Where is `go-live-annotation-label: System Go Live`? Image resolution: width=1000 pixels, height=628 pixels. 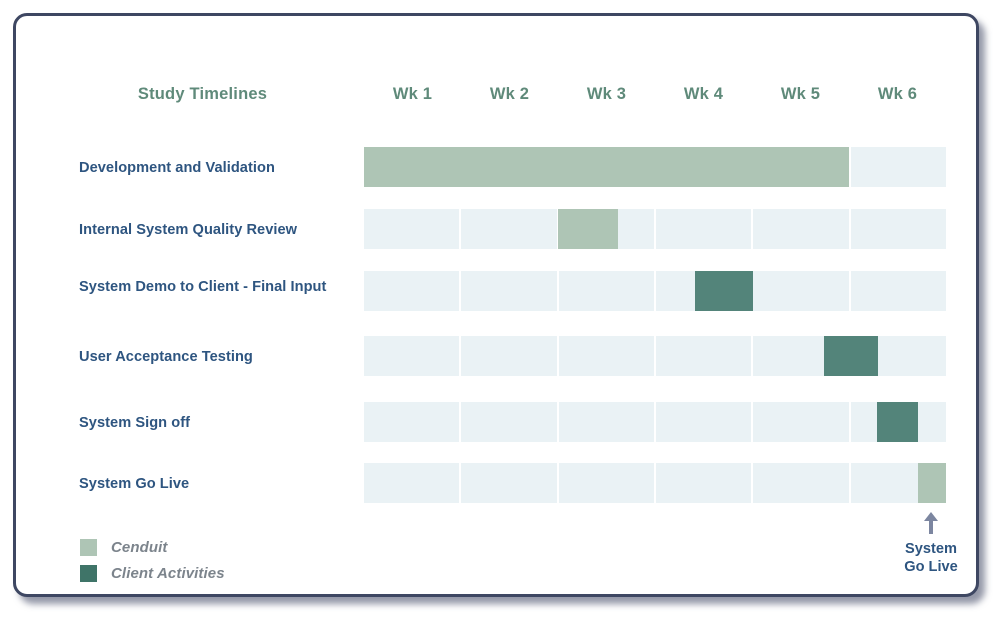
go-live-annotation-label: System Go Live is located at coordinates (931, 558).